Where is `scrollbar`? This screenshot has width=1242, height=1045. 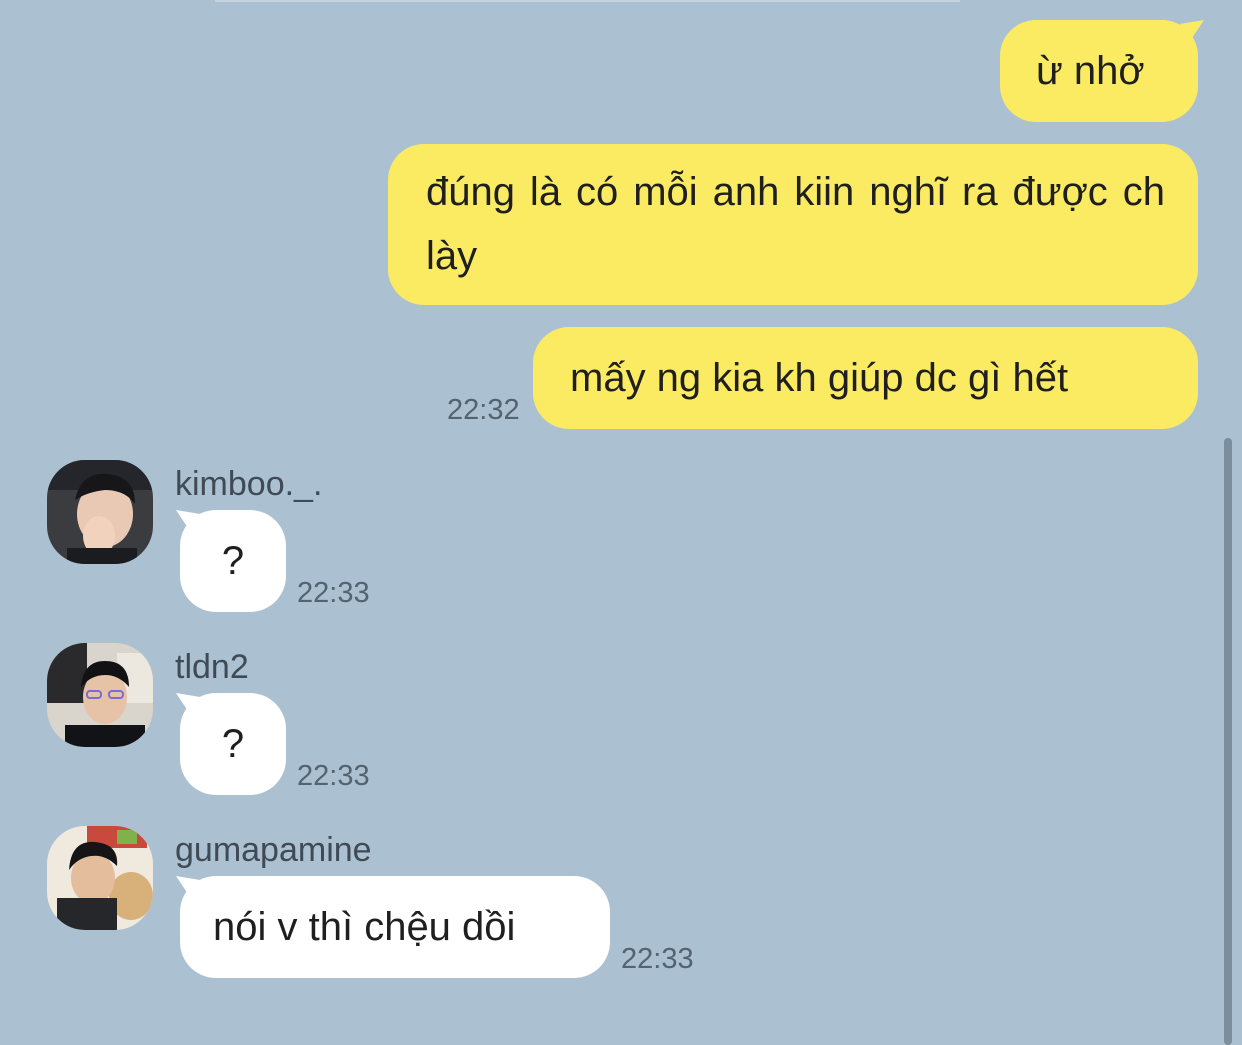 scrollbar is located at coordinates (1228, 741).